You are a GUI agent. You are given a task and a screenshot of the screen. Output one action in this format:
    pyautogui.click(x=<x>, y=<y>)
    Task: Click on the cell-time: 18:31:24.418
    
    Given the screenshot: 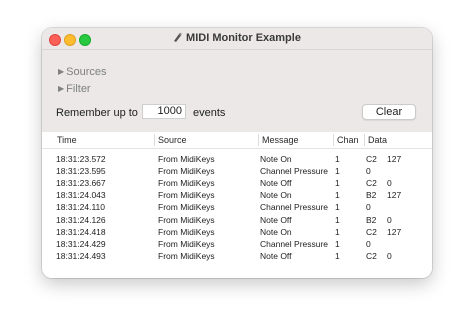 What is the action you would take?
    pyautogui.click(x=81, y=231)
    